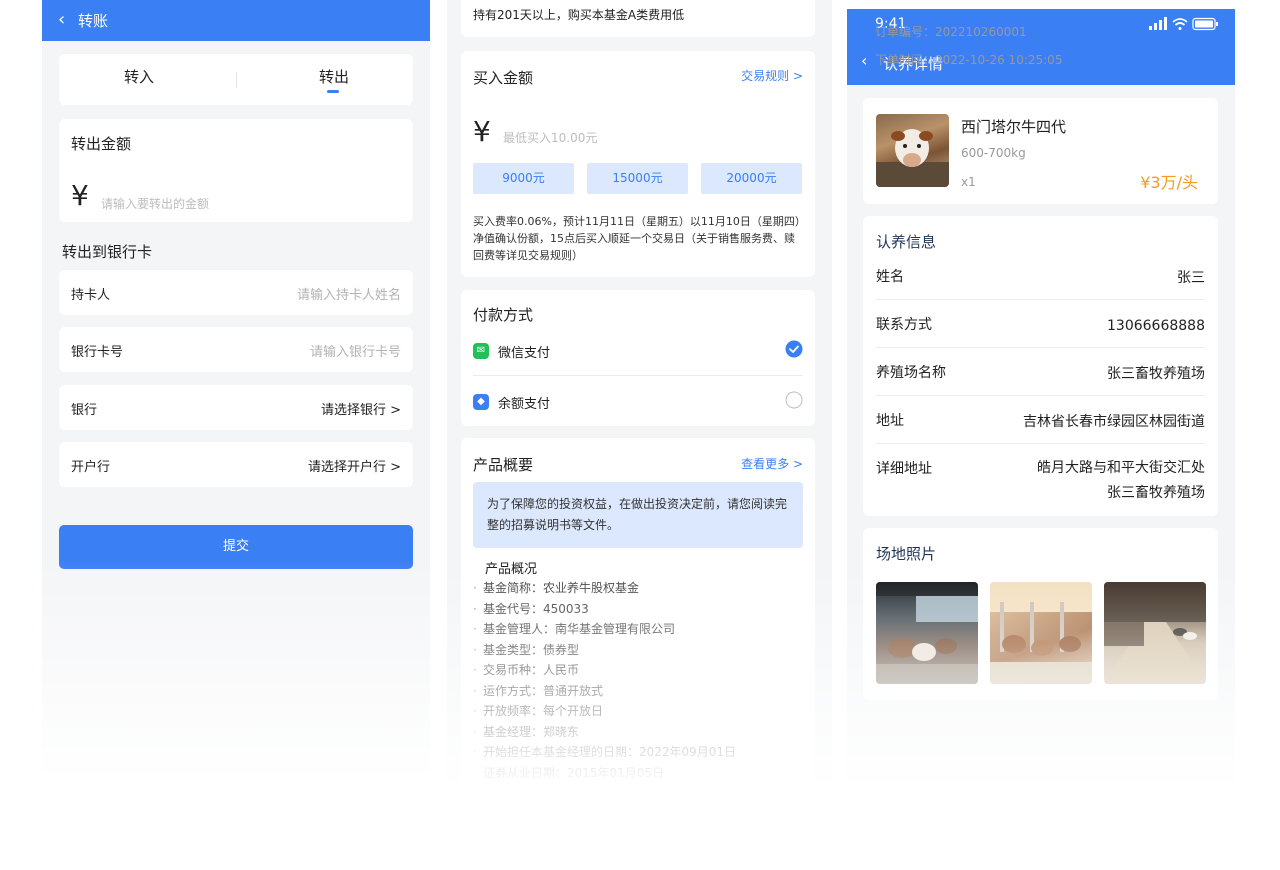  I want to click on investment-notice: 为了保障您的投资权益，在做出投资决定前，请您阅读完整的招募说明书等文件。, so click(638, 515).